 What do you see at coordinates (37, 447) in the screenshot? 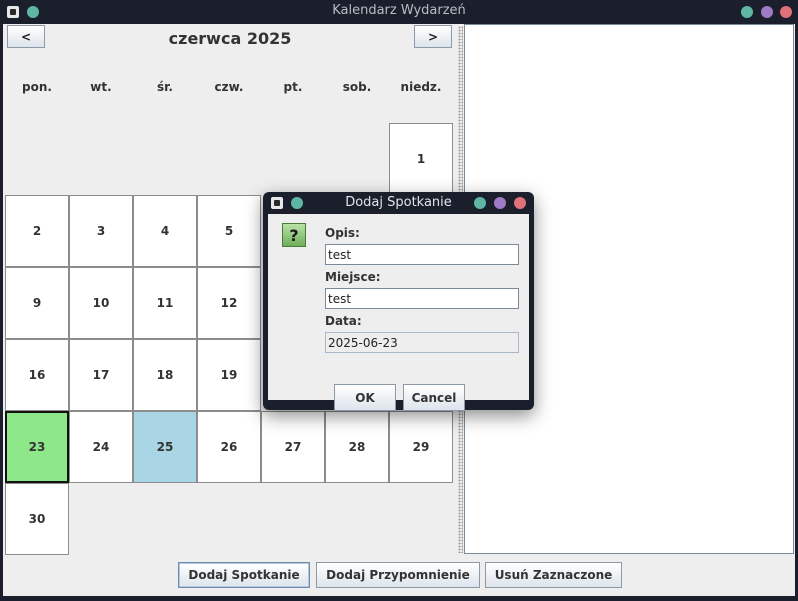
I see `day-cell-selected: 23` at bounding box center [37, 447].